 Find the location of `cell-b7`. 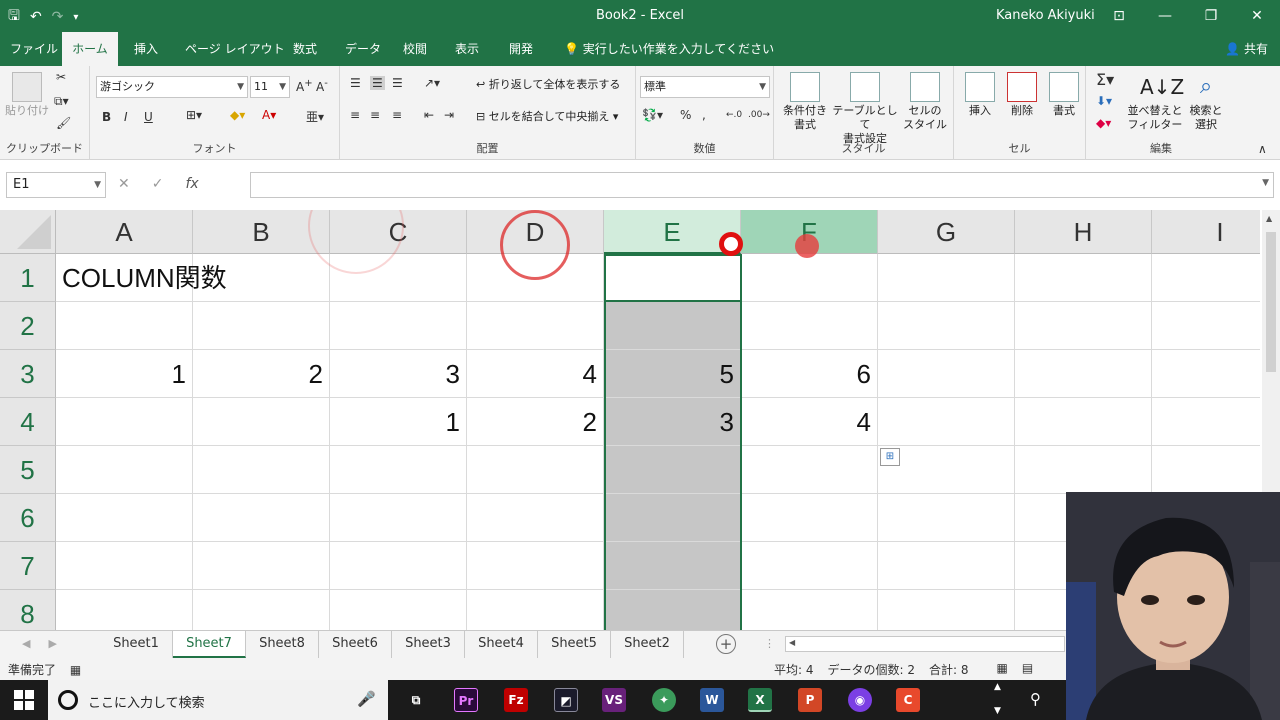

cell-b7 is located at coordinates (261, 566).